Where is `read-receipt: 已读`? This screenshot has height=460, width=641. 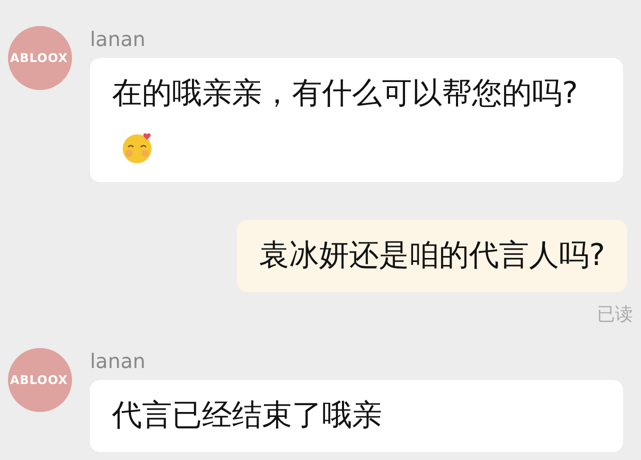
read-receipt: 已读 is located at coordinates (615, 314).